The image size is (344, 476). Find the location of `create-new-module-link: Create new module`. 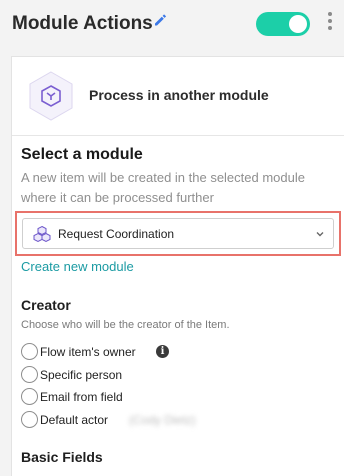

create-new-module-link: Create new module is located at coordinates (77, 266).